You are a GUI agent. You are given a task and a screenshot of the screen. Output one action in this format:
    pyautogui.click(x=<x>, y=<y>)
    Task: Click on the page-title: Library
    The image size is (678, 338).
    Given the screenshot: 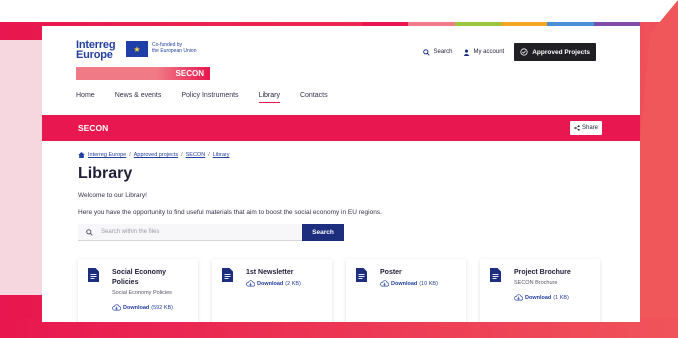 What is the action you would take?
    pyautogui.click(x=105, y=173)
    